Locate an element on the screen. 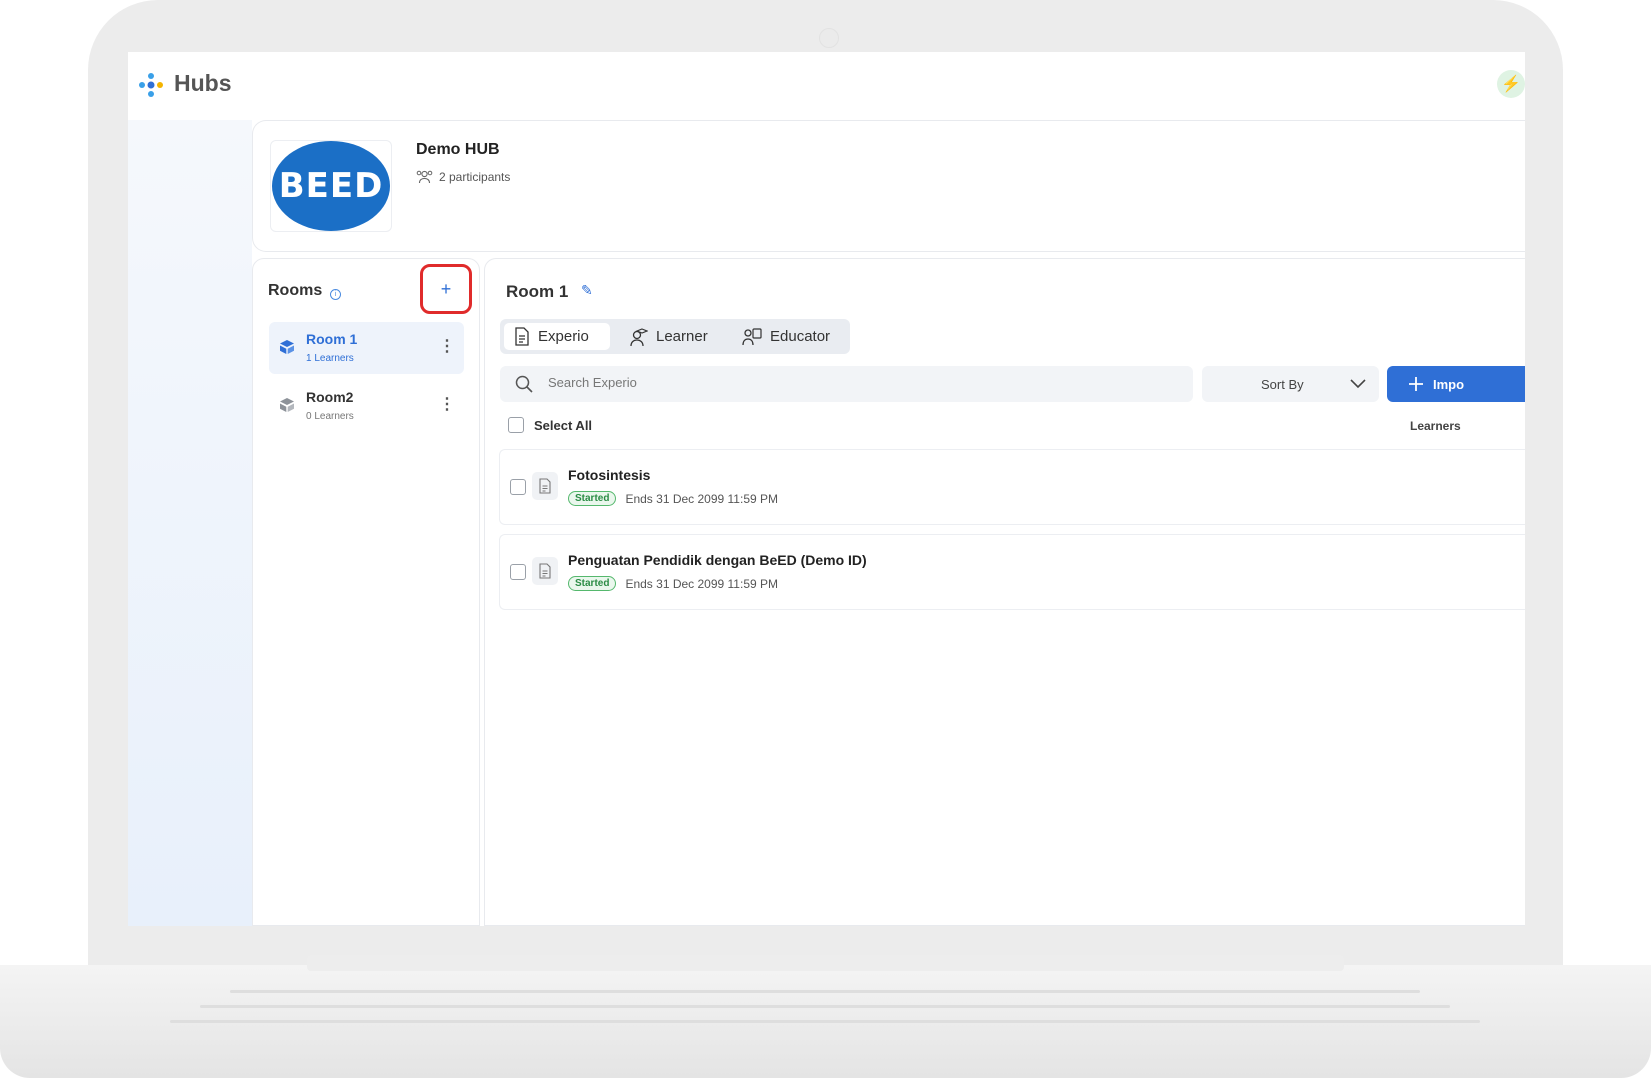 This screenshot has height=1078, width=1651. tab-experio: Experio is located at coordinates (557, 336).